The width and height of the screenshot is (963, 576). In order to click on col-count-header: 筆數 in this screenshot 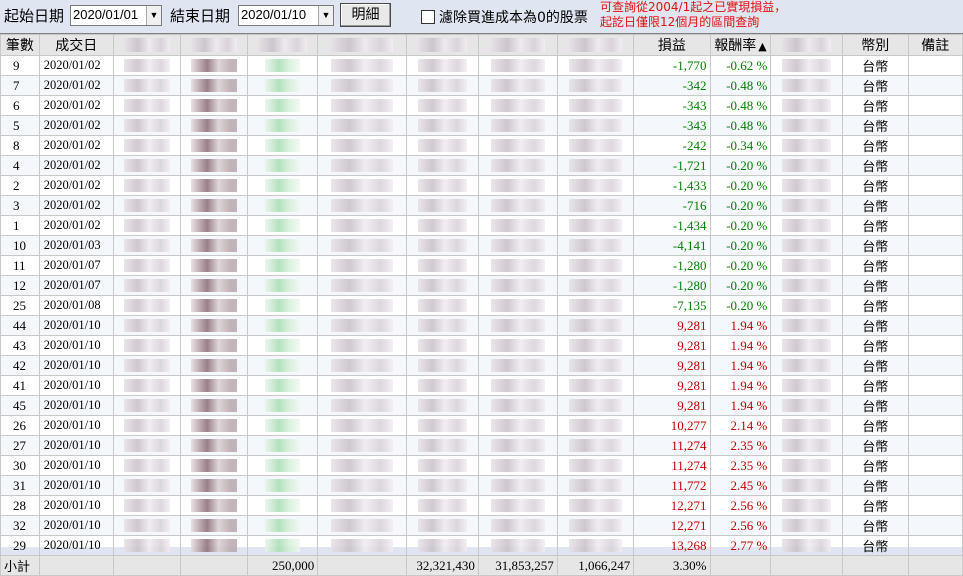, I will do `click(20, 45)`.